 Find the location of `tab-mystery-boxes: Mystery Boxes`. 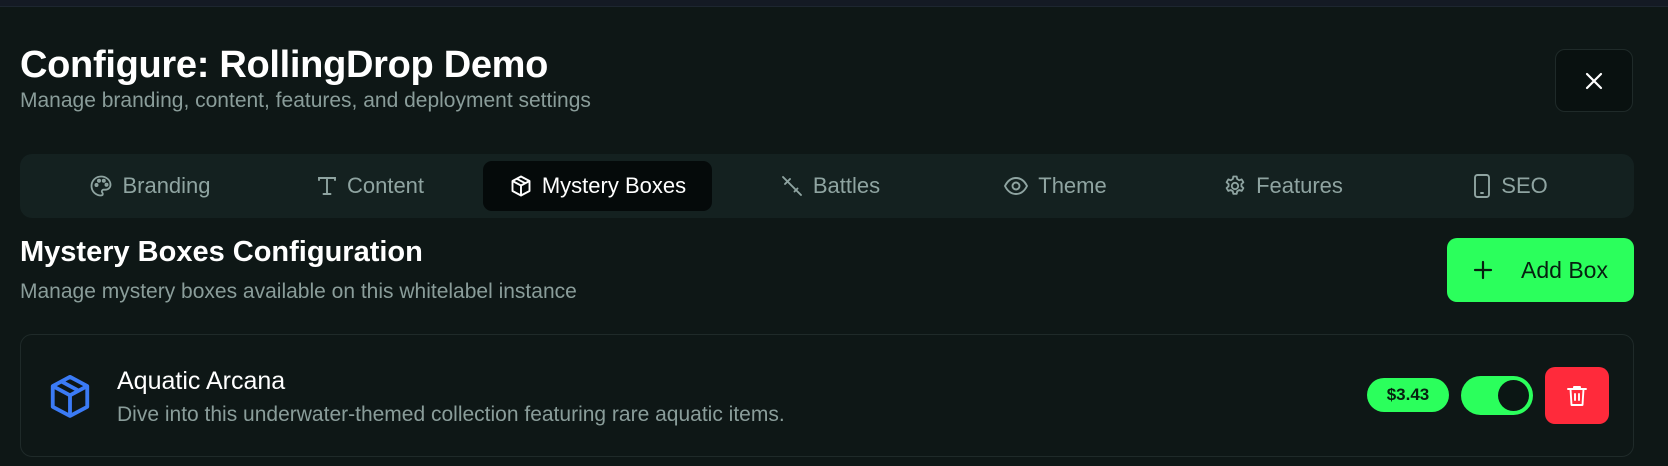

tab-mystery-boxes: Mystery Boxes is located at coordinates (597, 186).